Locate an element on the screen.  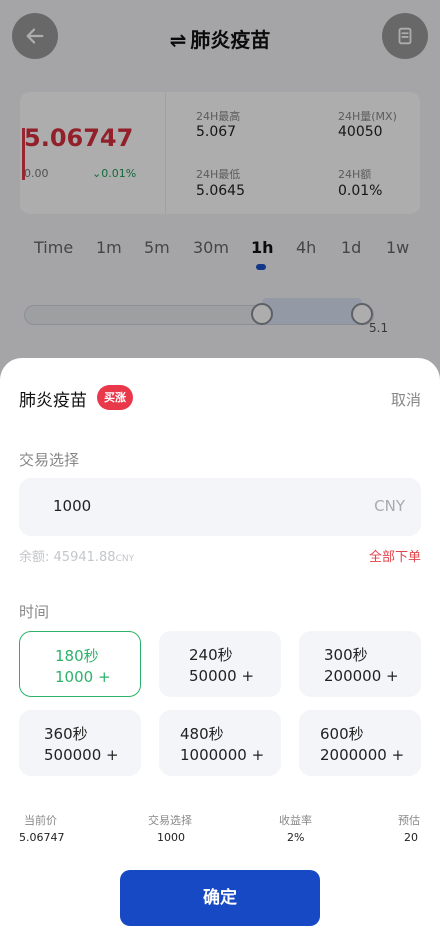
balance-value: 45941.88 is located at coordinates (84, 557).